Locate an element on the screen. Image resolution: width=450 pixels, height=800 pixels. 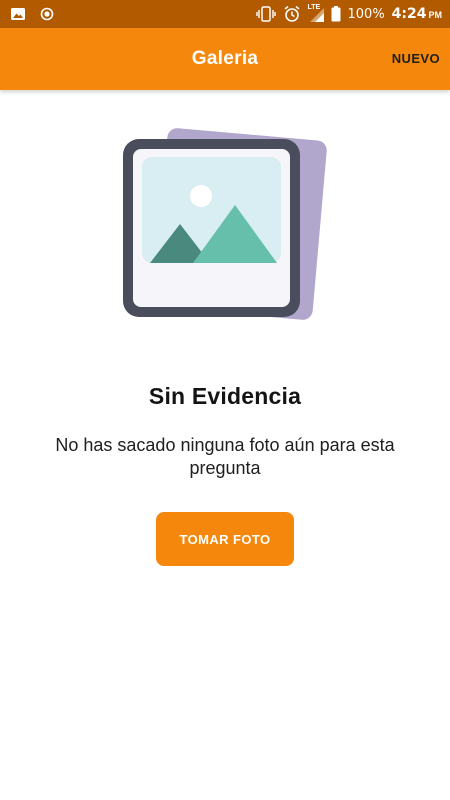
photo-stack-icon is located at coordinates (225, 224).